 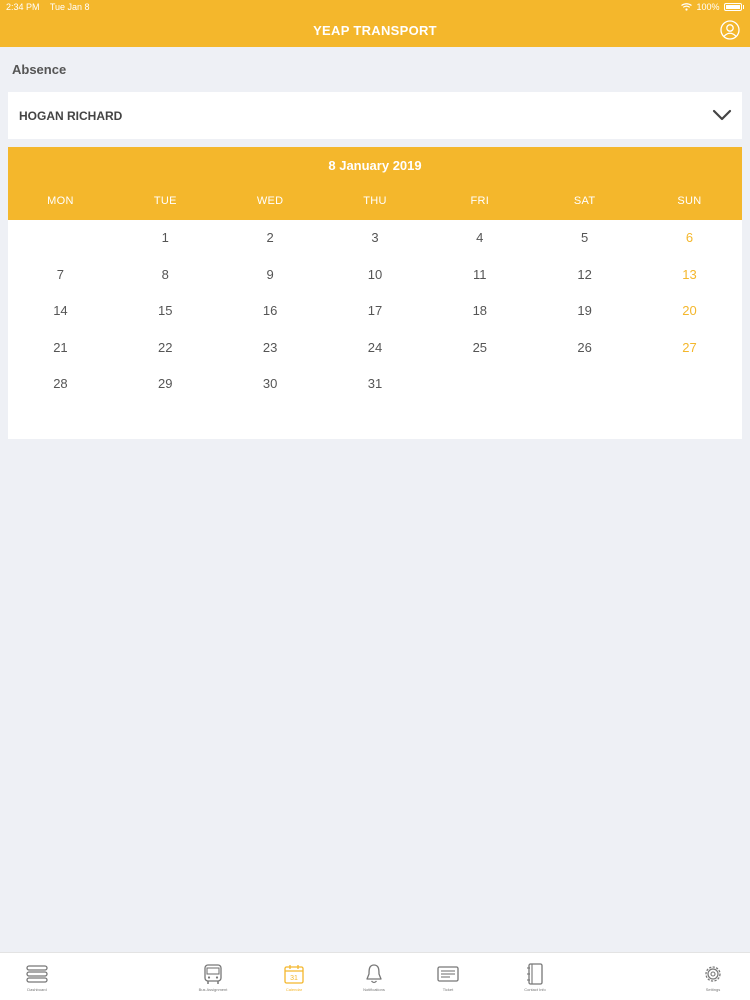 What do you see at coordinates (60, 201) in the screenshot?
I see `weekday-label: MON` at bounding box center [60, 201].